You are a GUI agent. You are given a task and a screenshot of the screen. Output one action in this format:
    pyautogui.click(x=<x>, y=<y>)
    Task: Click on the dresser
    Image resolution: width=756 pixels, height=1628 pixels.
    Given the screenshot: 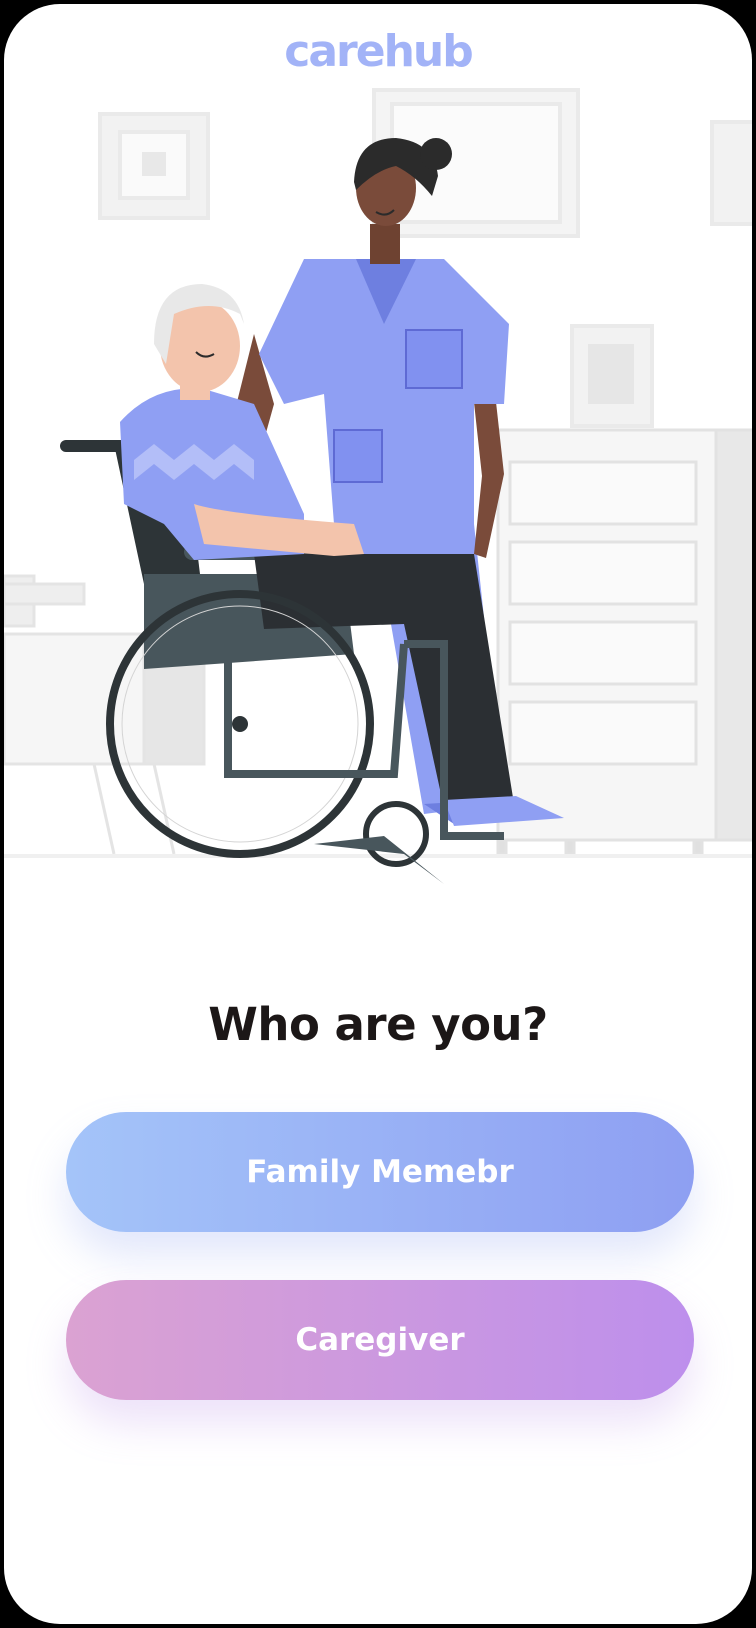 What is the action you would take?
    pyautogui.click(x=624, y=642)
    